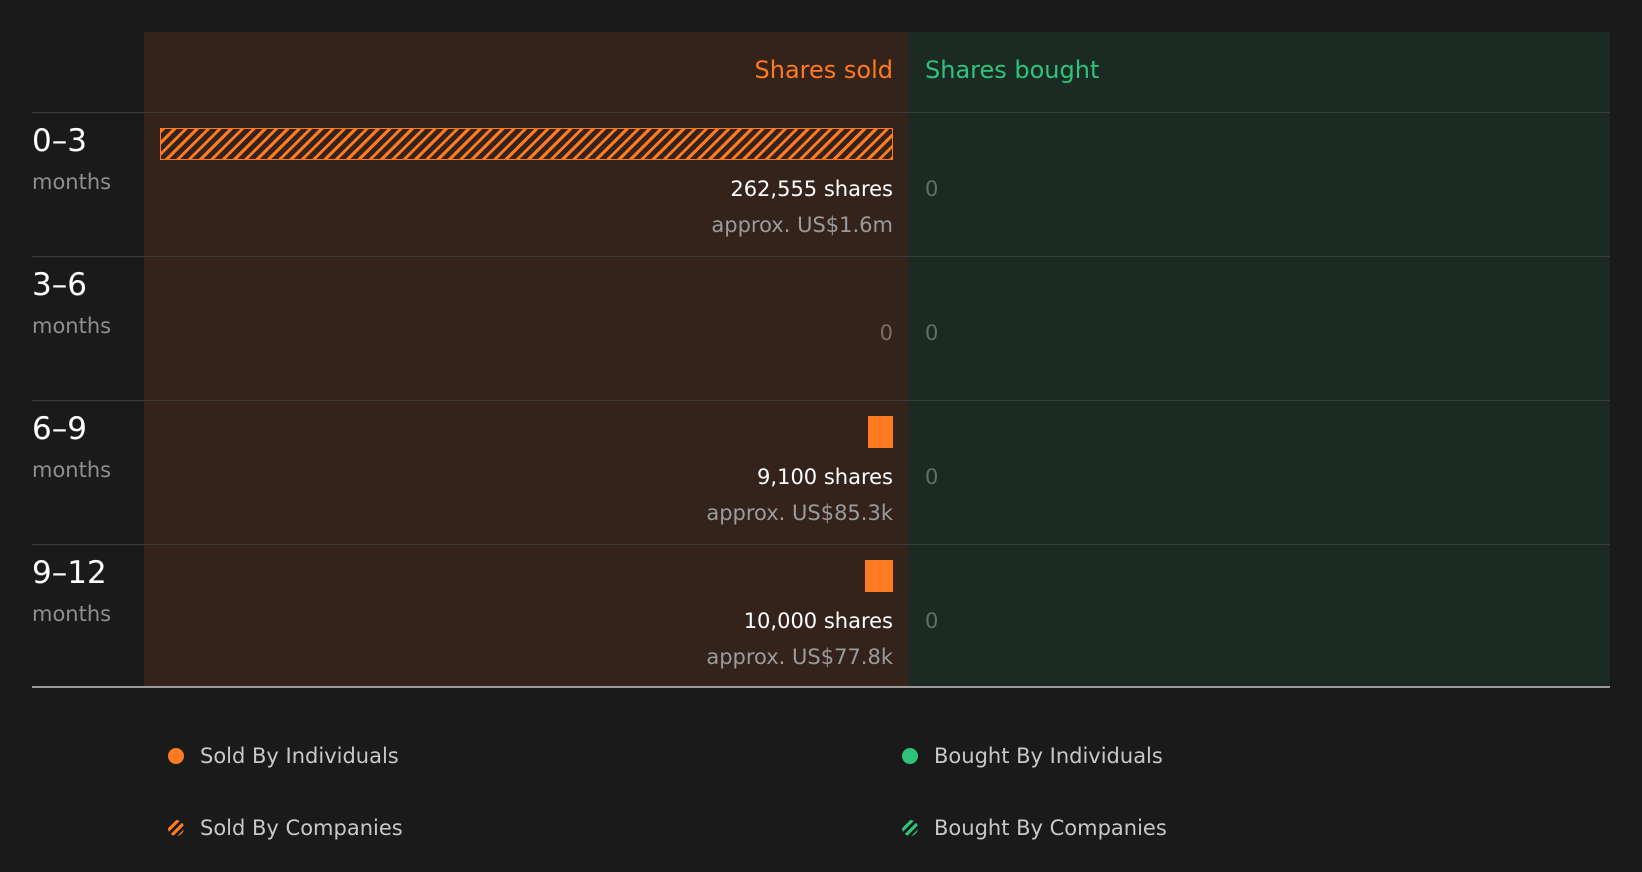 This screenshot has height=872, width=1642. Describe the element at coordinates (176, 756) in the screenshot. I see `sold-individuals-dot-icon` at that location.